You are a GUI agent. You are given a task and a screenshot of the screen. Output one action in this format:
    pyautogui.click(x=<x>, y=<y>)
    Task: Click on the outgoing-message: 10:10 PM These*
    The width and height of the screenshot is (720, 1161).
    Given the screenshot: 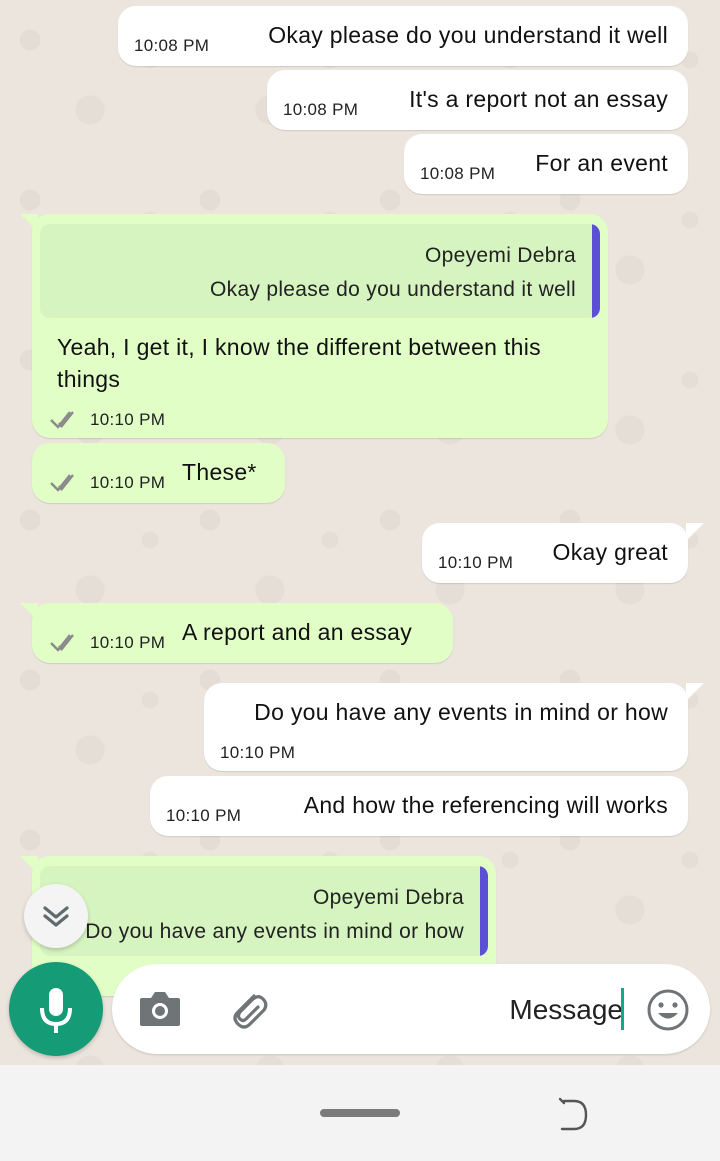 What is the action you would take?
    pyautogui.click(x=158, y=473)
    